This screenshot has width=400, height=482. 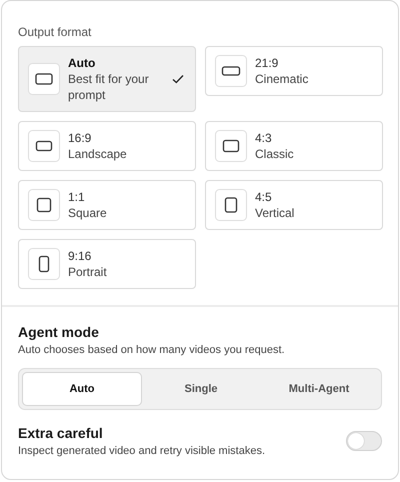 What do you see at coordinates (59, 332) in the screenshot?
I see `section-title: Agent mode` at bounding box center [59, 332].